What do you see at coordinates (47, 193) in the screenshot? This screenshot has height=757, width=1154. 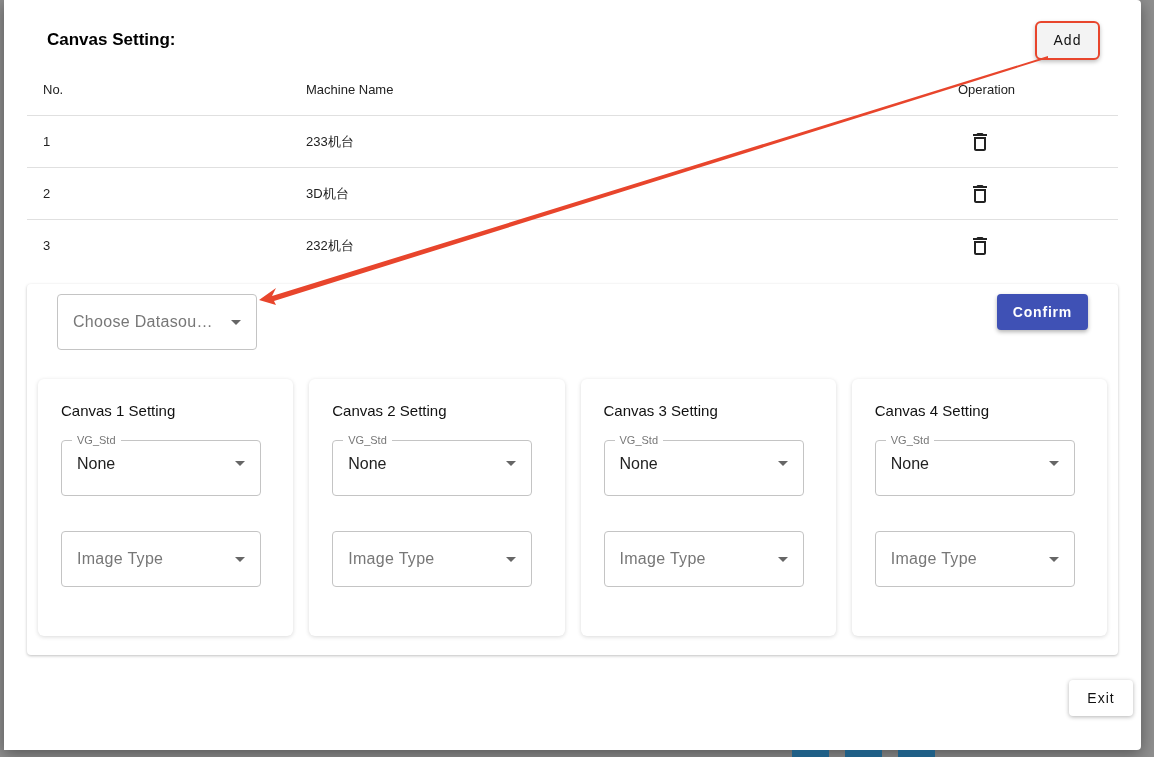 I see `table-cell-text: 2` at bounding box center [47, 193].